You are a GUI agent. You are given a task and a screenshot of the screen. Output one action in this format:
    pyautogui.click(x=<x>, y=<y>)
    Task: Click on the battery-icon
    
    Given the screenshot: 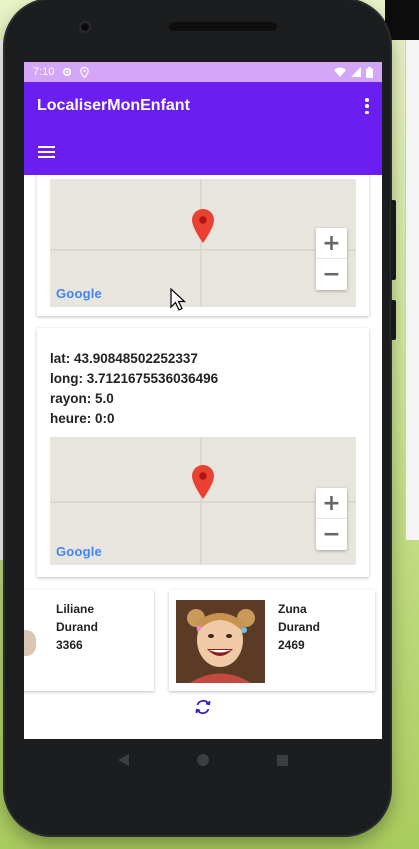 What is the action you would take?
    pyautogui.click(x=369, y=72)
    